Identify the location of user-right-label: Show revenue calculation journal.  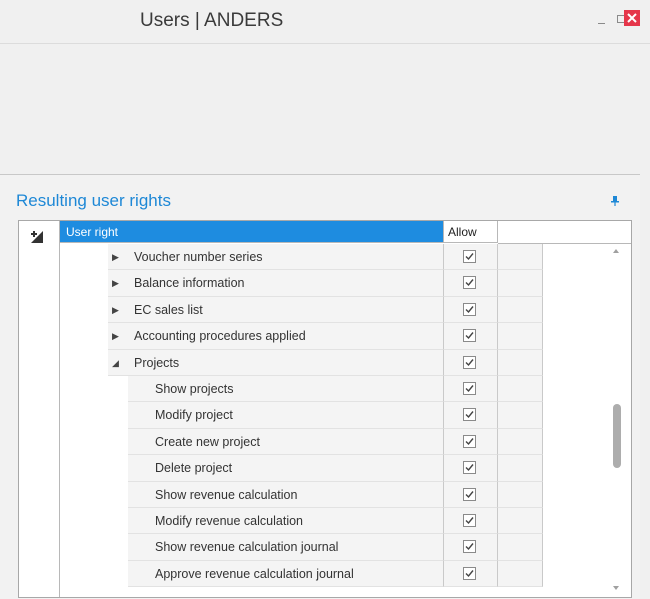
(285, 547).